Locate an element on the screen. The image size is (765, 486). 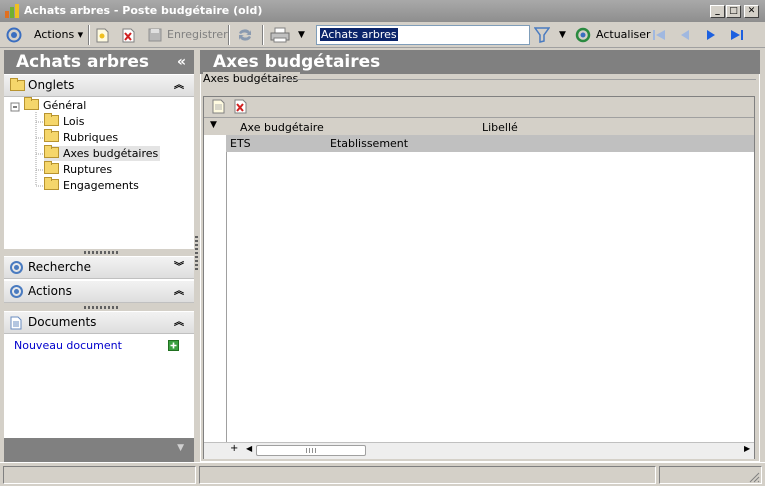
tree-item-label: Engagements is located at coordinates (101, 185).